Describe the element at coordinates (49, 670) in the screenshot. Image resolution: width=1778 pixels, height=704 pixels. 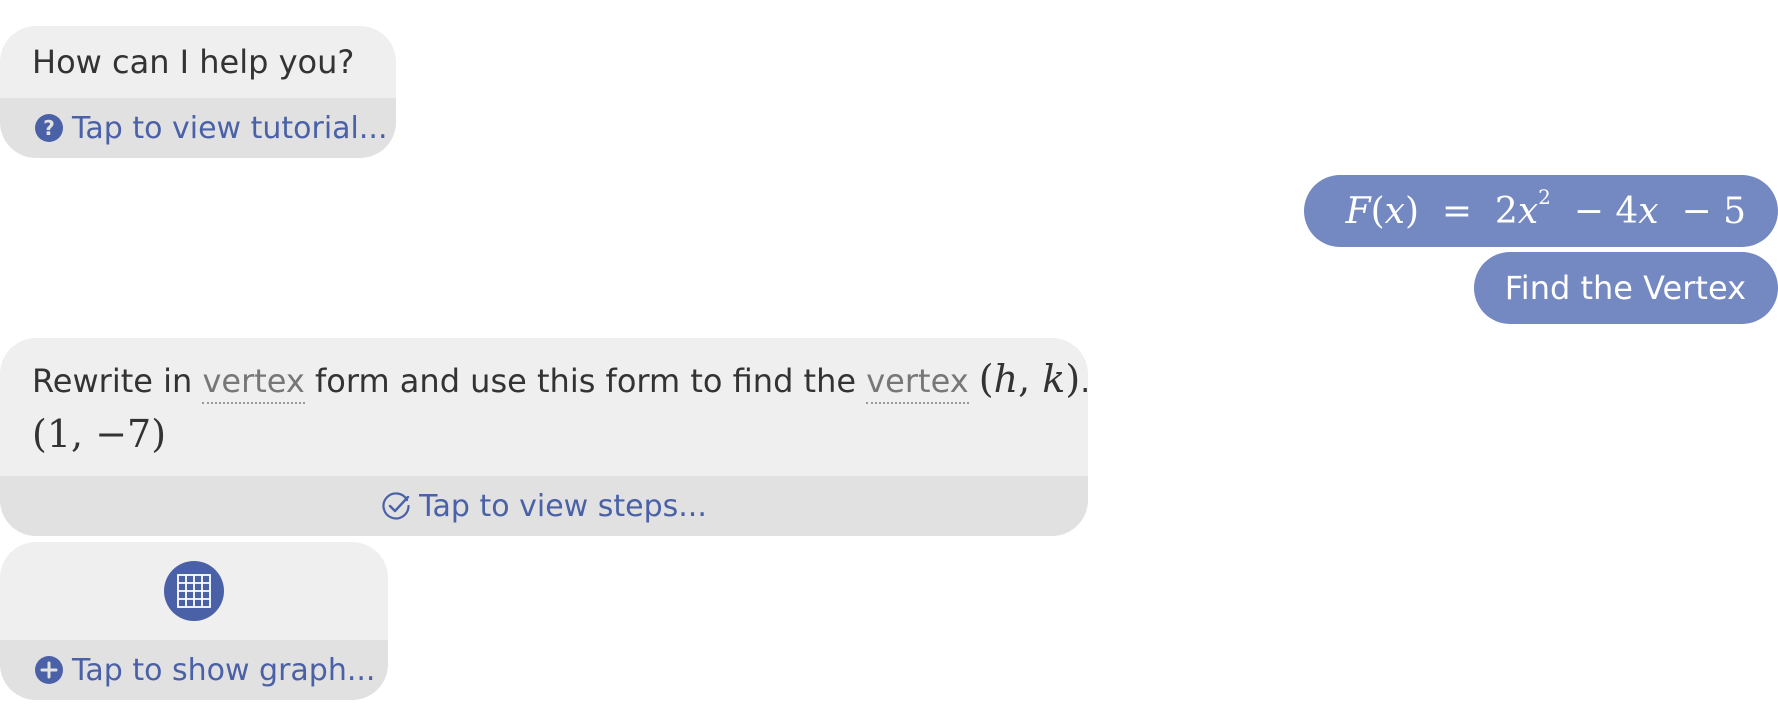
I see `plus-circle-icon` at that location.